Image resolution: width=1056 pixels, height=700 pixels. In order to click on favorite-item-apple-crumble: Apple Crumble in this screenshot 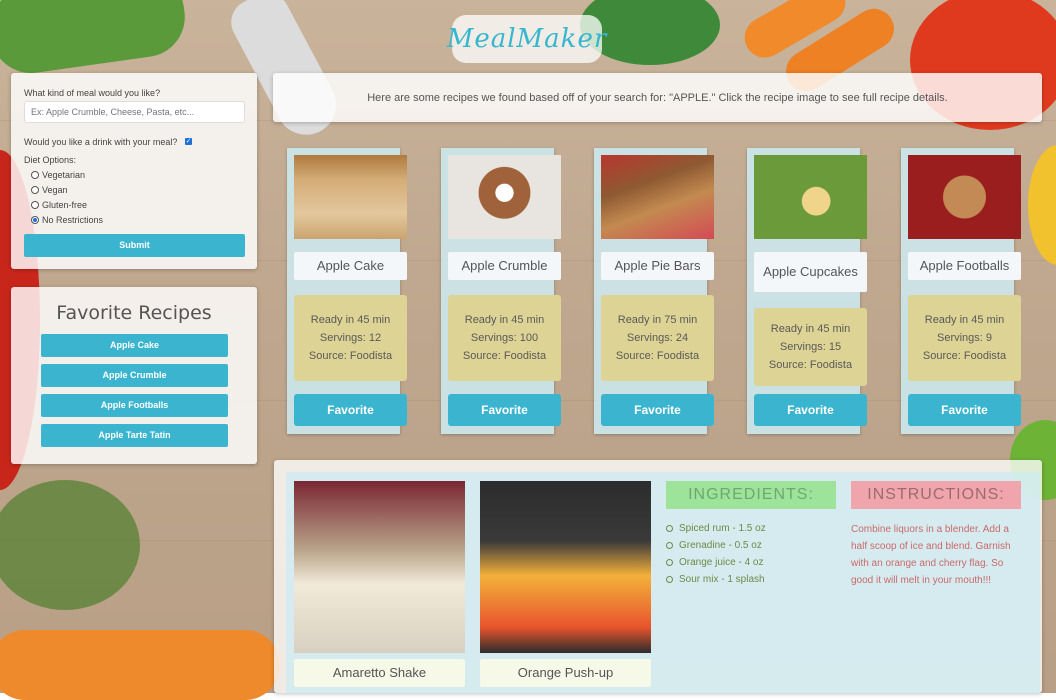, I will do `click(134, 375)`.